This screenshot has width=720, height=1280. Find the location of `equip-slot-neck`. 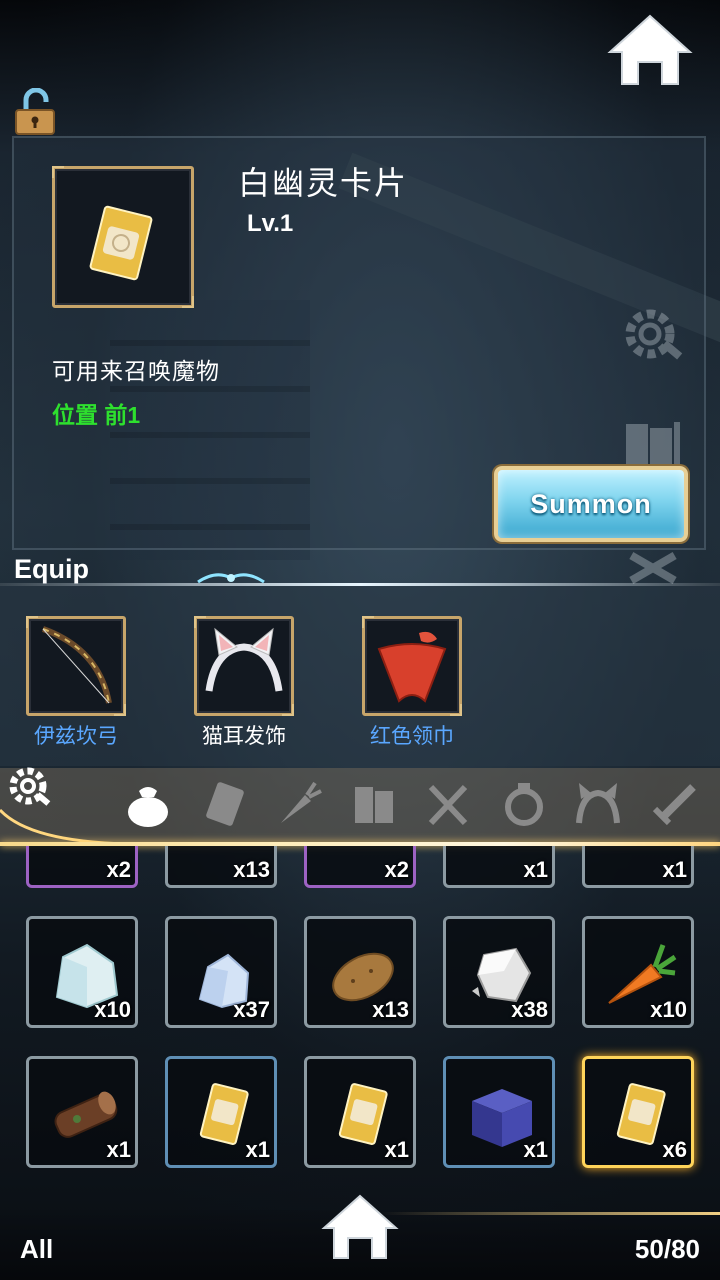

equip-slot-neck is located at coordinates (412, 666).